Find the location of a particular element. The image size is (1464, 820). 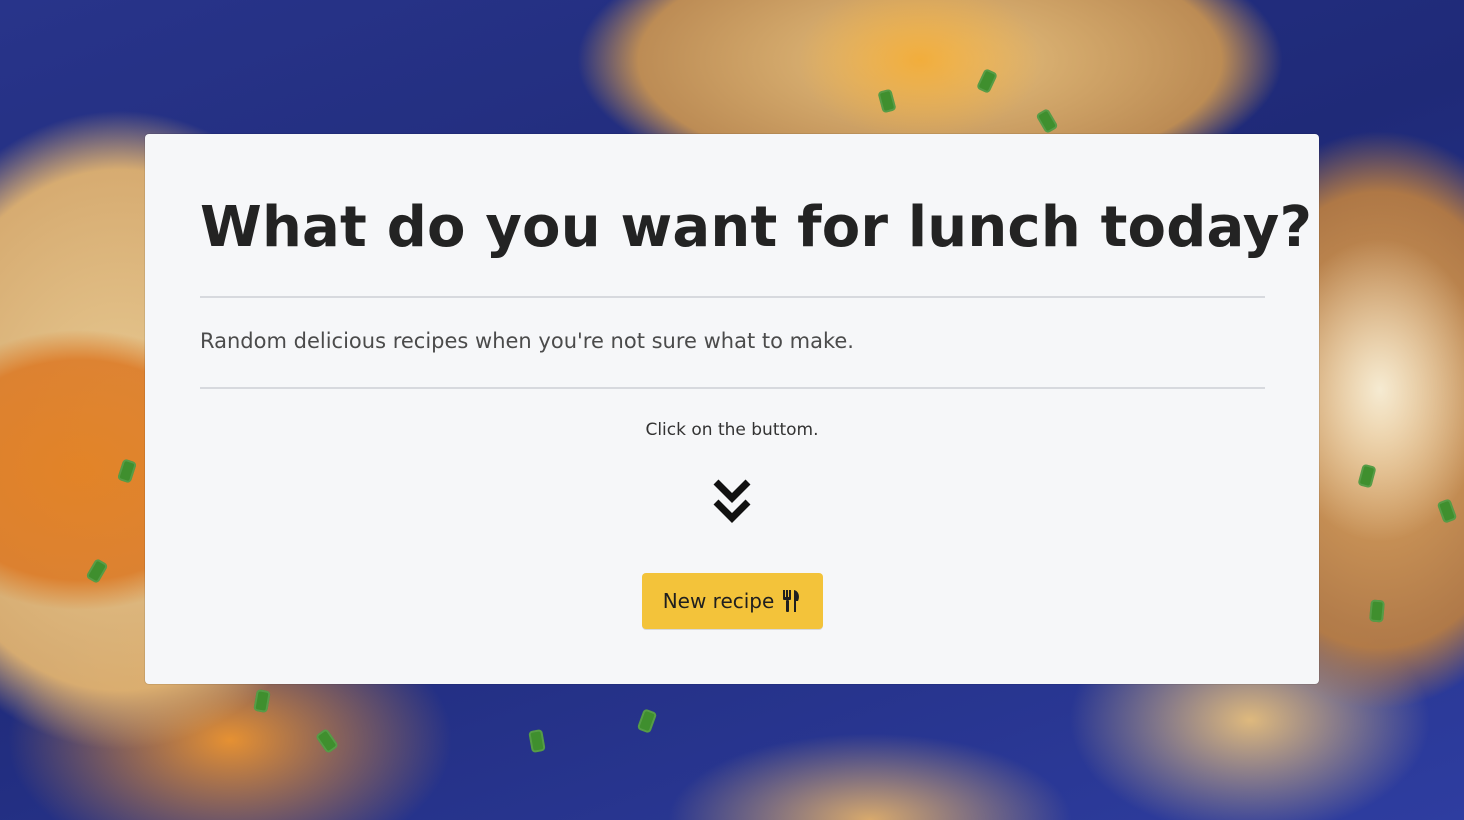

divider-top is located at coordinates (732, 297).